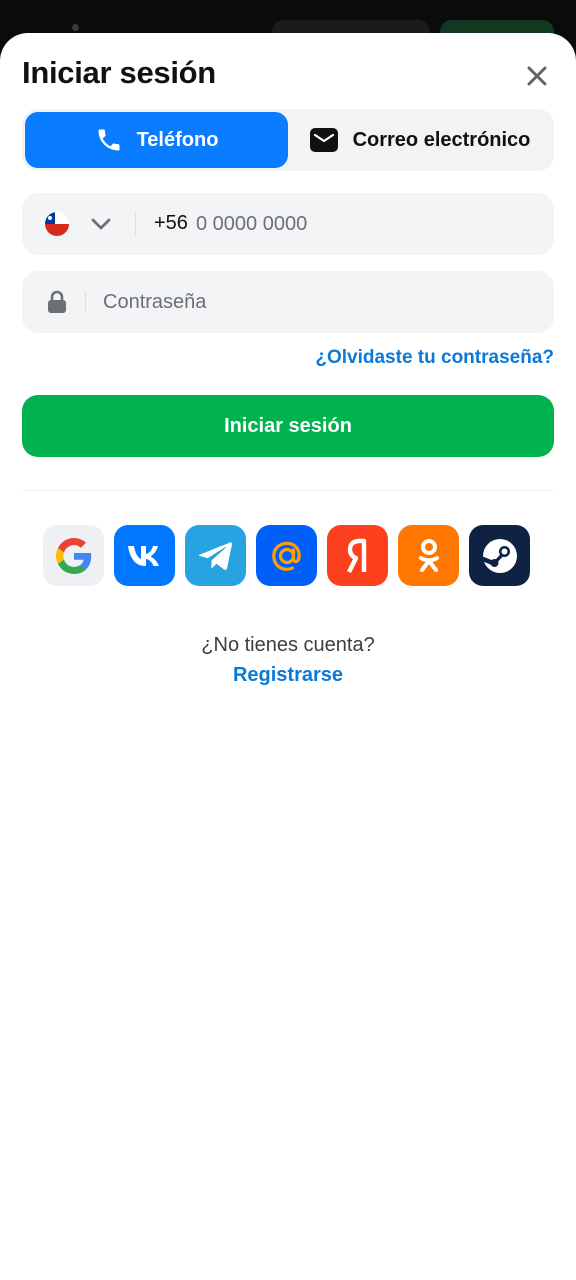 The height and width of the screenshot is (1280, 576). I want to click on google-icon, so click(73, 555).